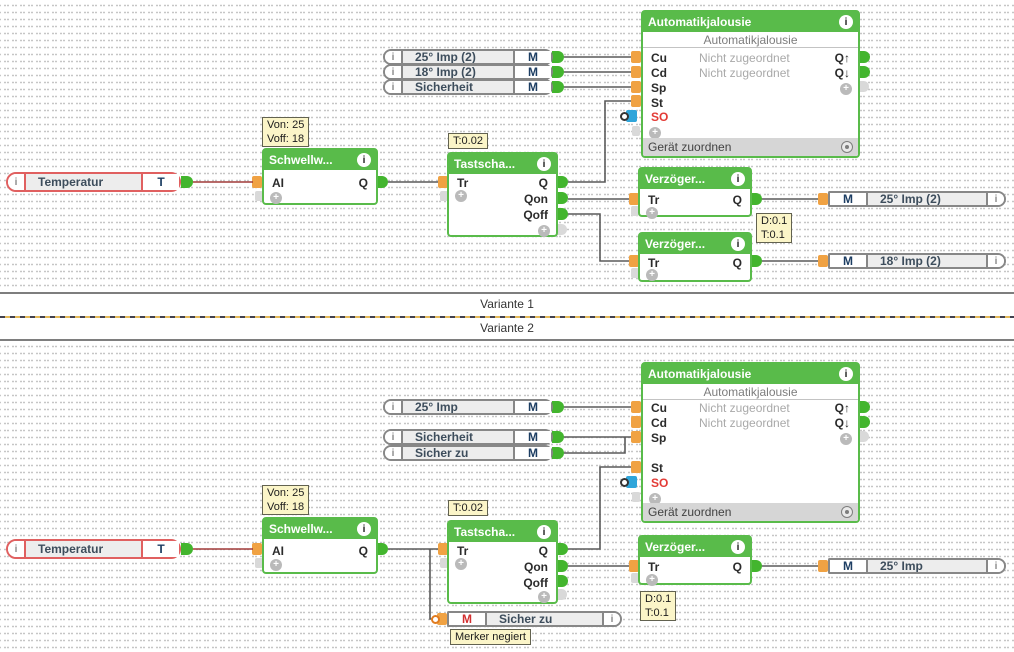 The height and width of the screenshot is (652, 1014). Describe the element at coordinates (93, 549) in the screenshot. I see `input-node-temperatur-v2: i Temperatur T` at that location.